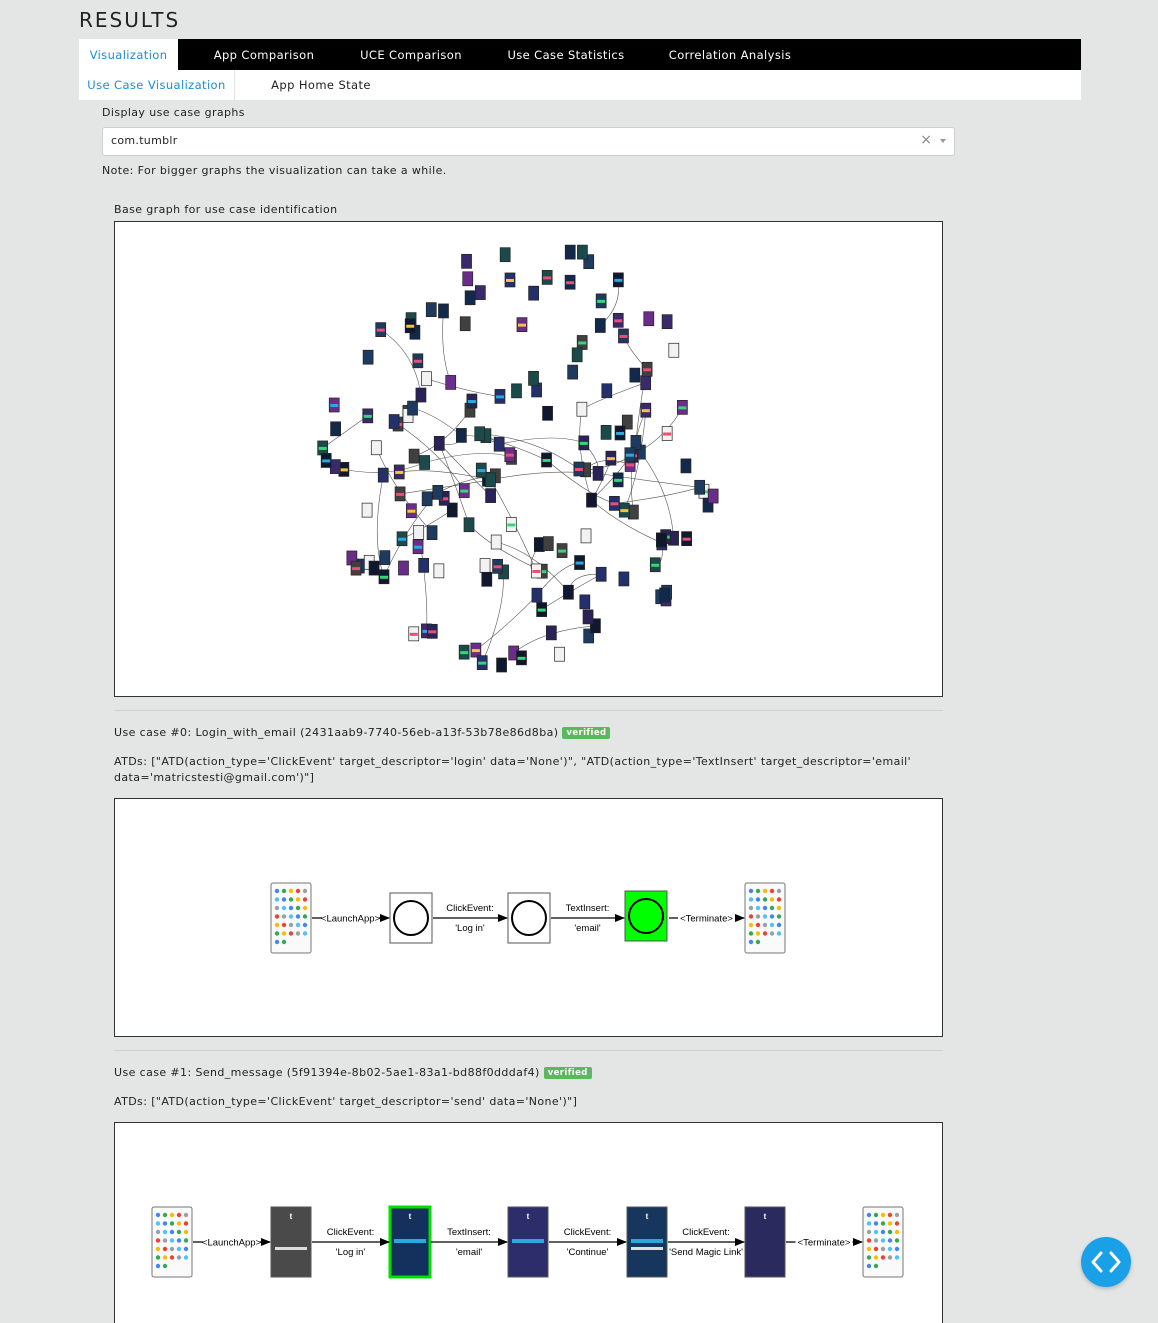 The height and width of the screenshot is (1323, 1158). I want to click on base-graph-nodes, so click(518, 458).